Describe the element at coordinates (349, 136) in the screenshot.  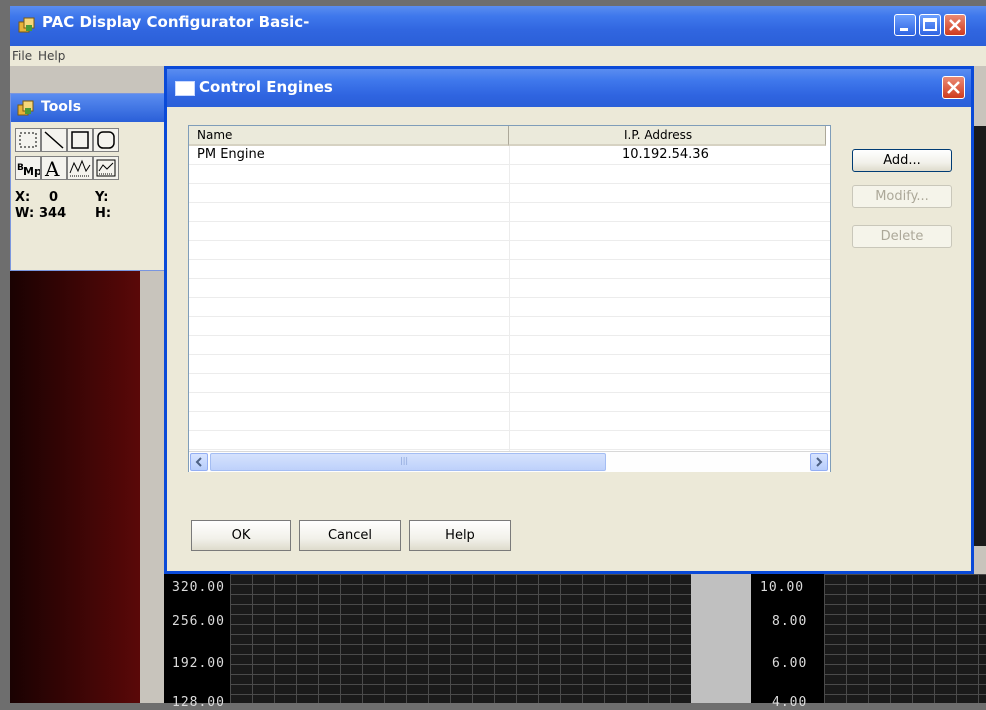
I see `column-header-name: Name` at that location.